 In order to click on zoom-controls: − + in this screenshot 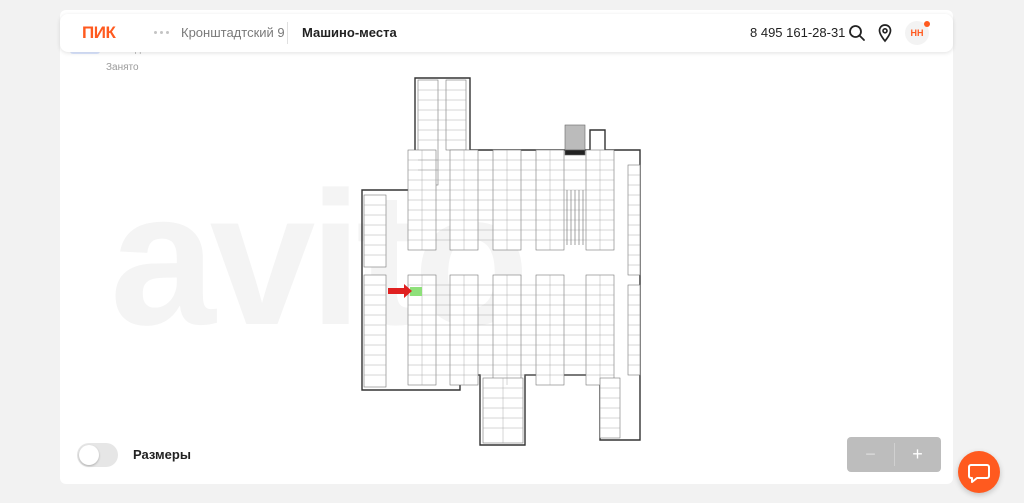, I will do `click(894, 454)`.